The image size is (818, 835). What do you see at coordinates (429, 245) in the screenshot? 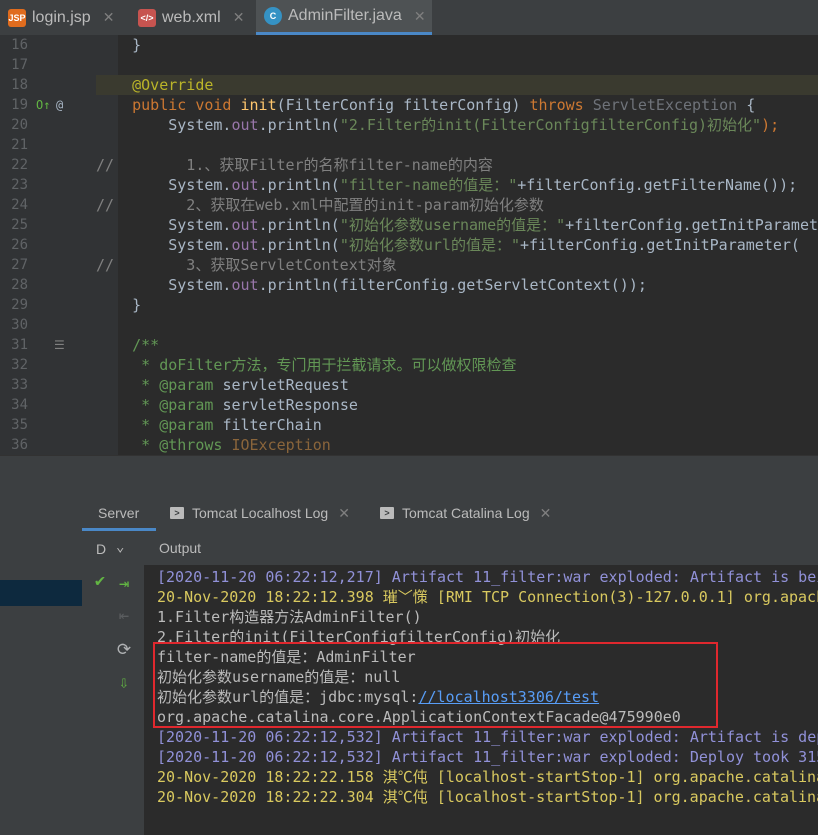
I see `code-token: "初始化参数url的值是："` at bounding box center [429, 245].